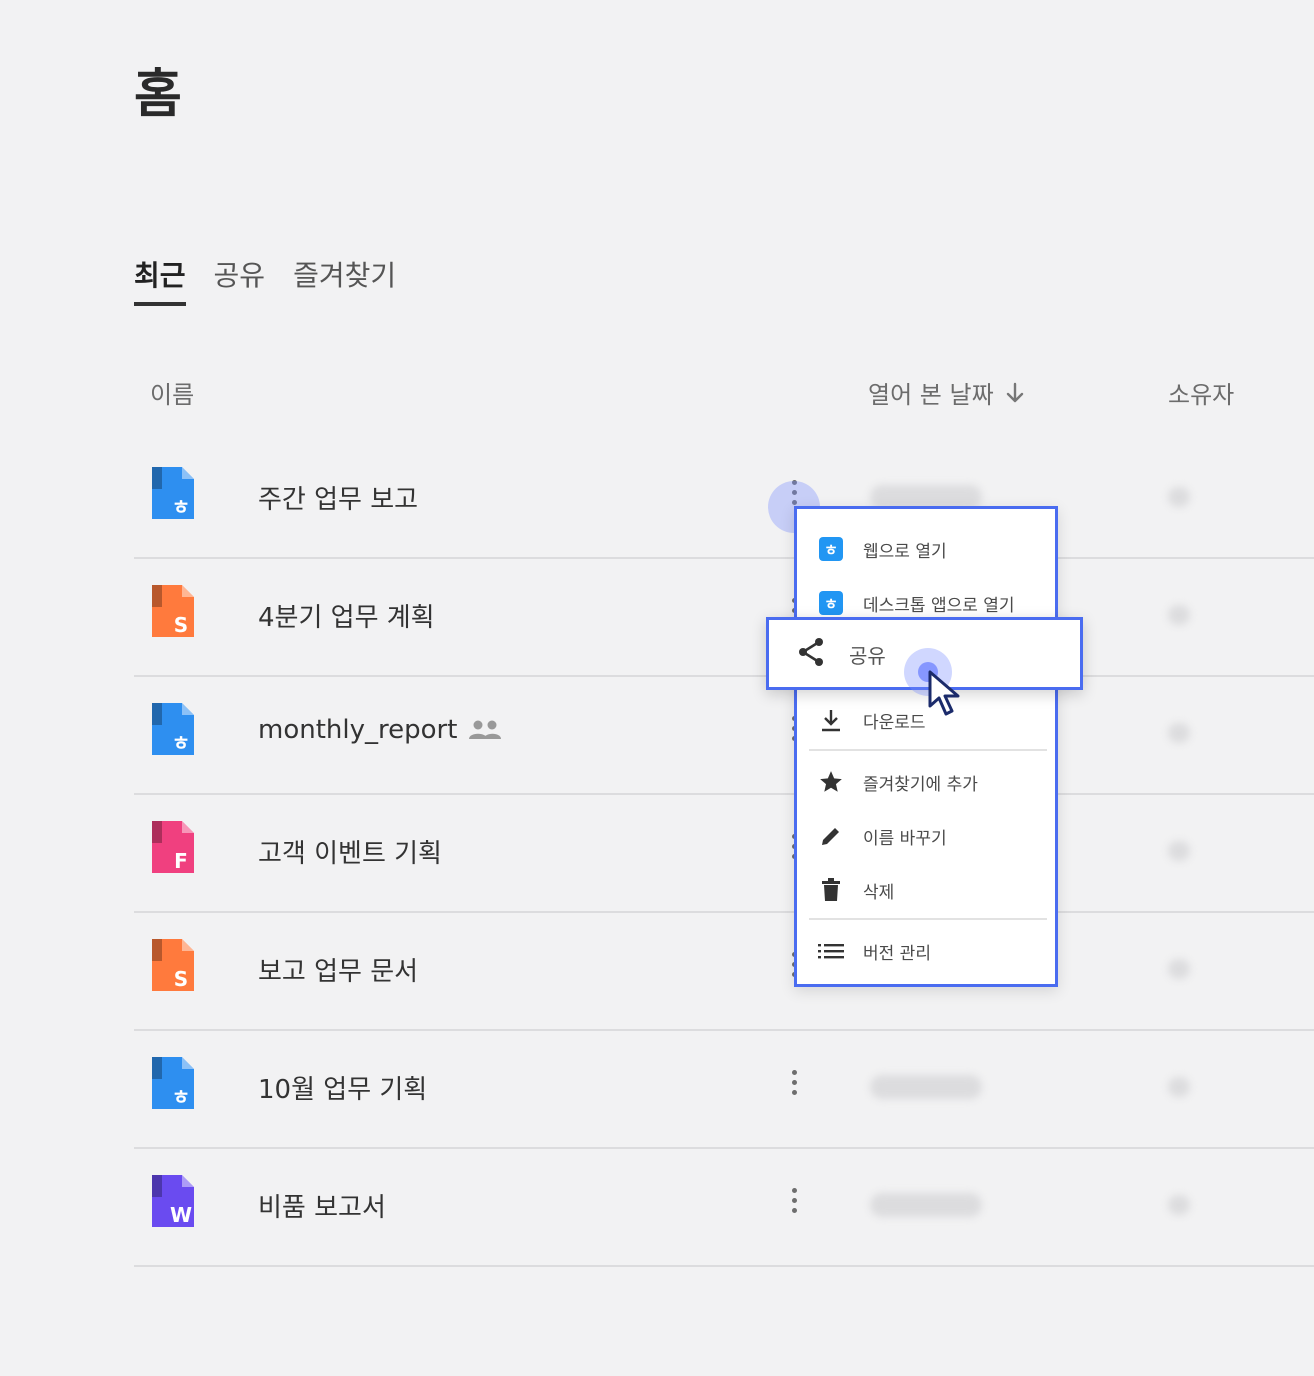 The image size is (1314, 1376). What do you see at coordinates (939, 605) in the screenshot?
I see `menu-item-open-desktop-label: 데스크톱 앱으로 열기` at bounding box center [939, 605].